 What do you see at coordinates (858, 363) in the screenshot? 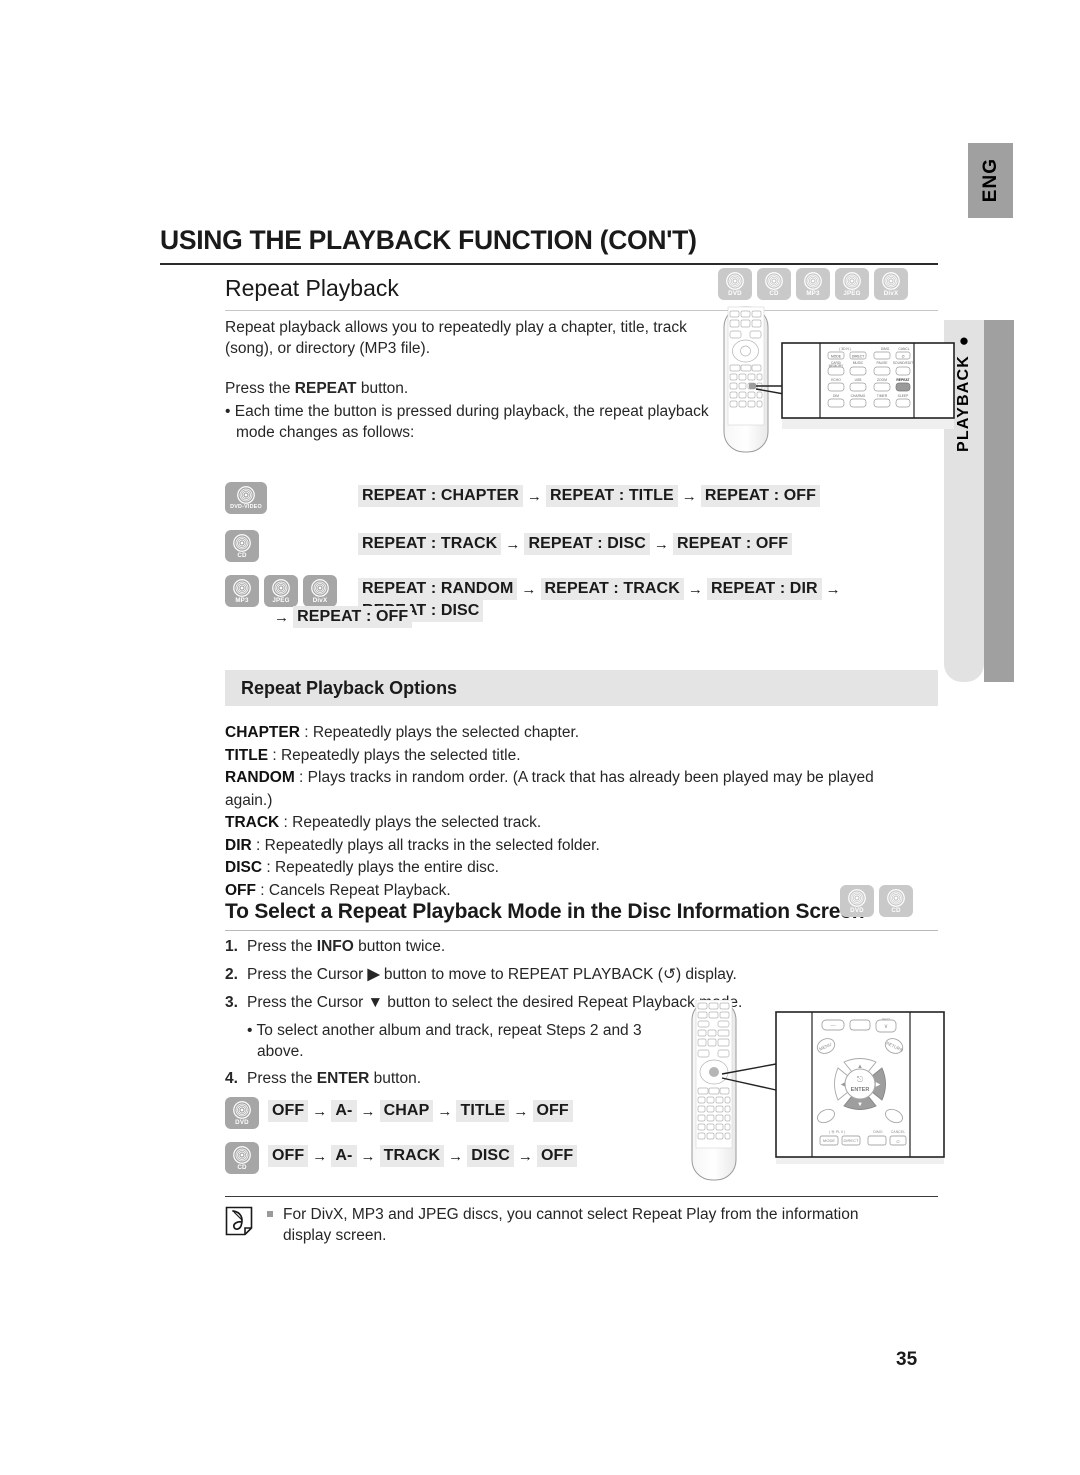
I see `svg-text: MUSIC` at bounding box center [858, 363].